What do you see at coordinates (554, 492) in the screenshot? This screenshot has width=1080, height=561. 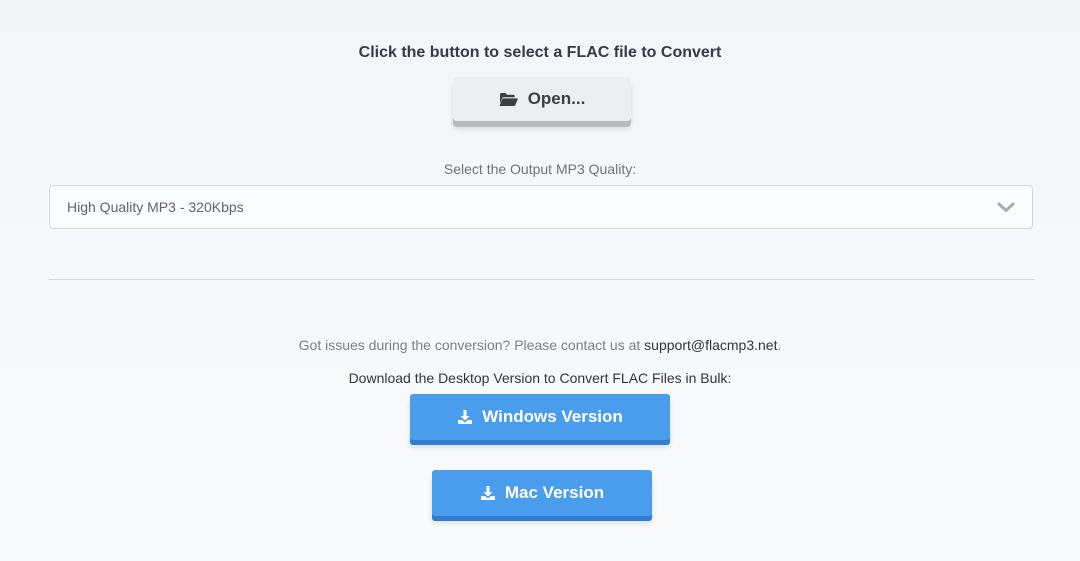 I see `mac-version-label: Mac Version` at bounding box center [554, 492].